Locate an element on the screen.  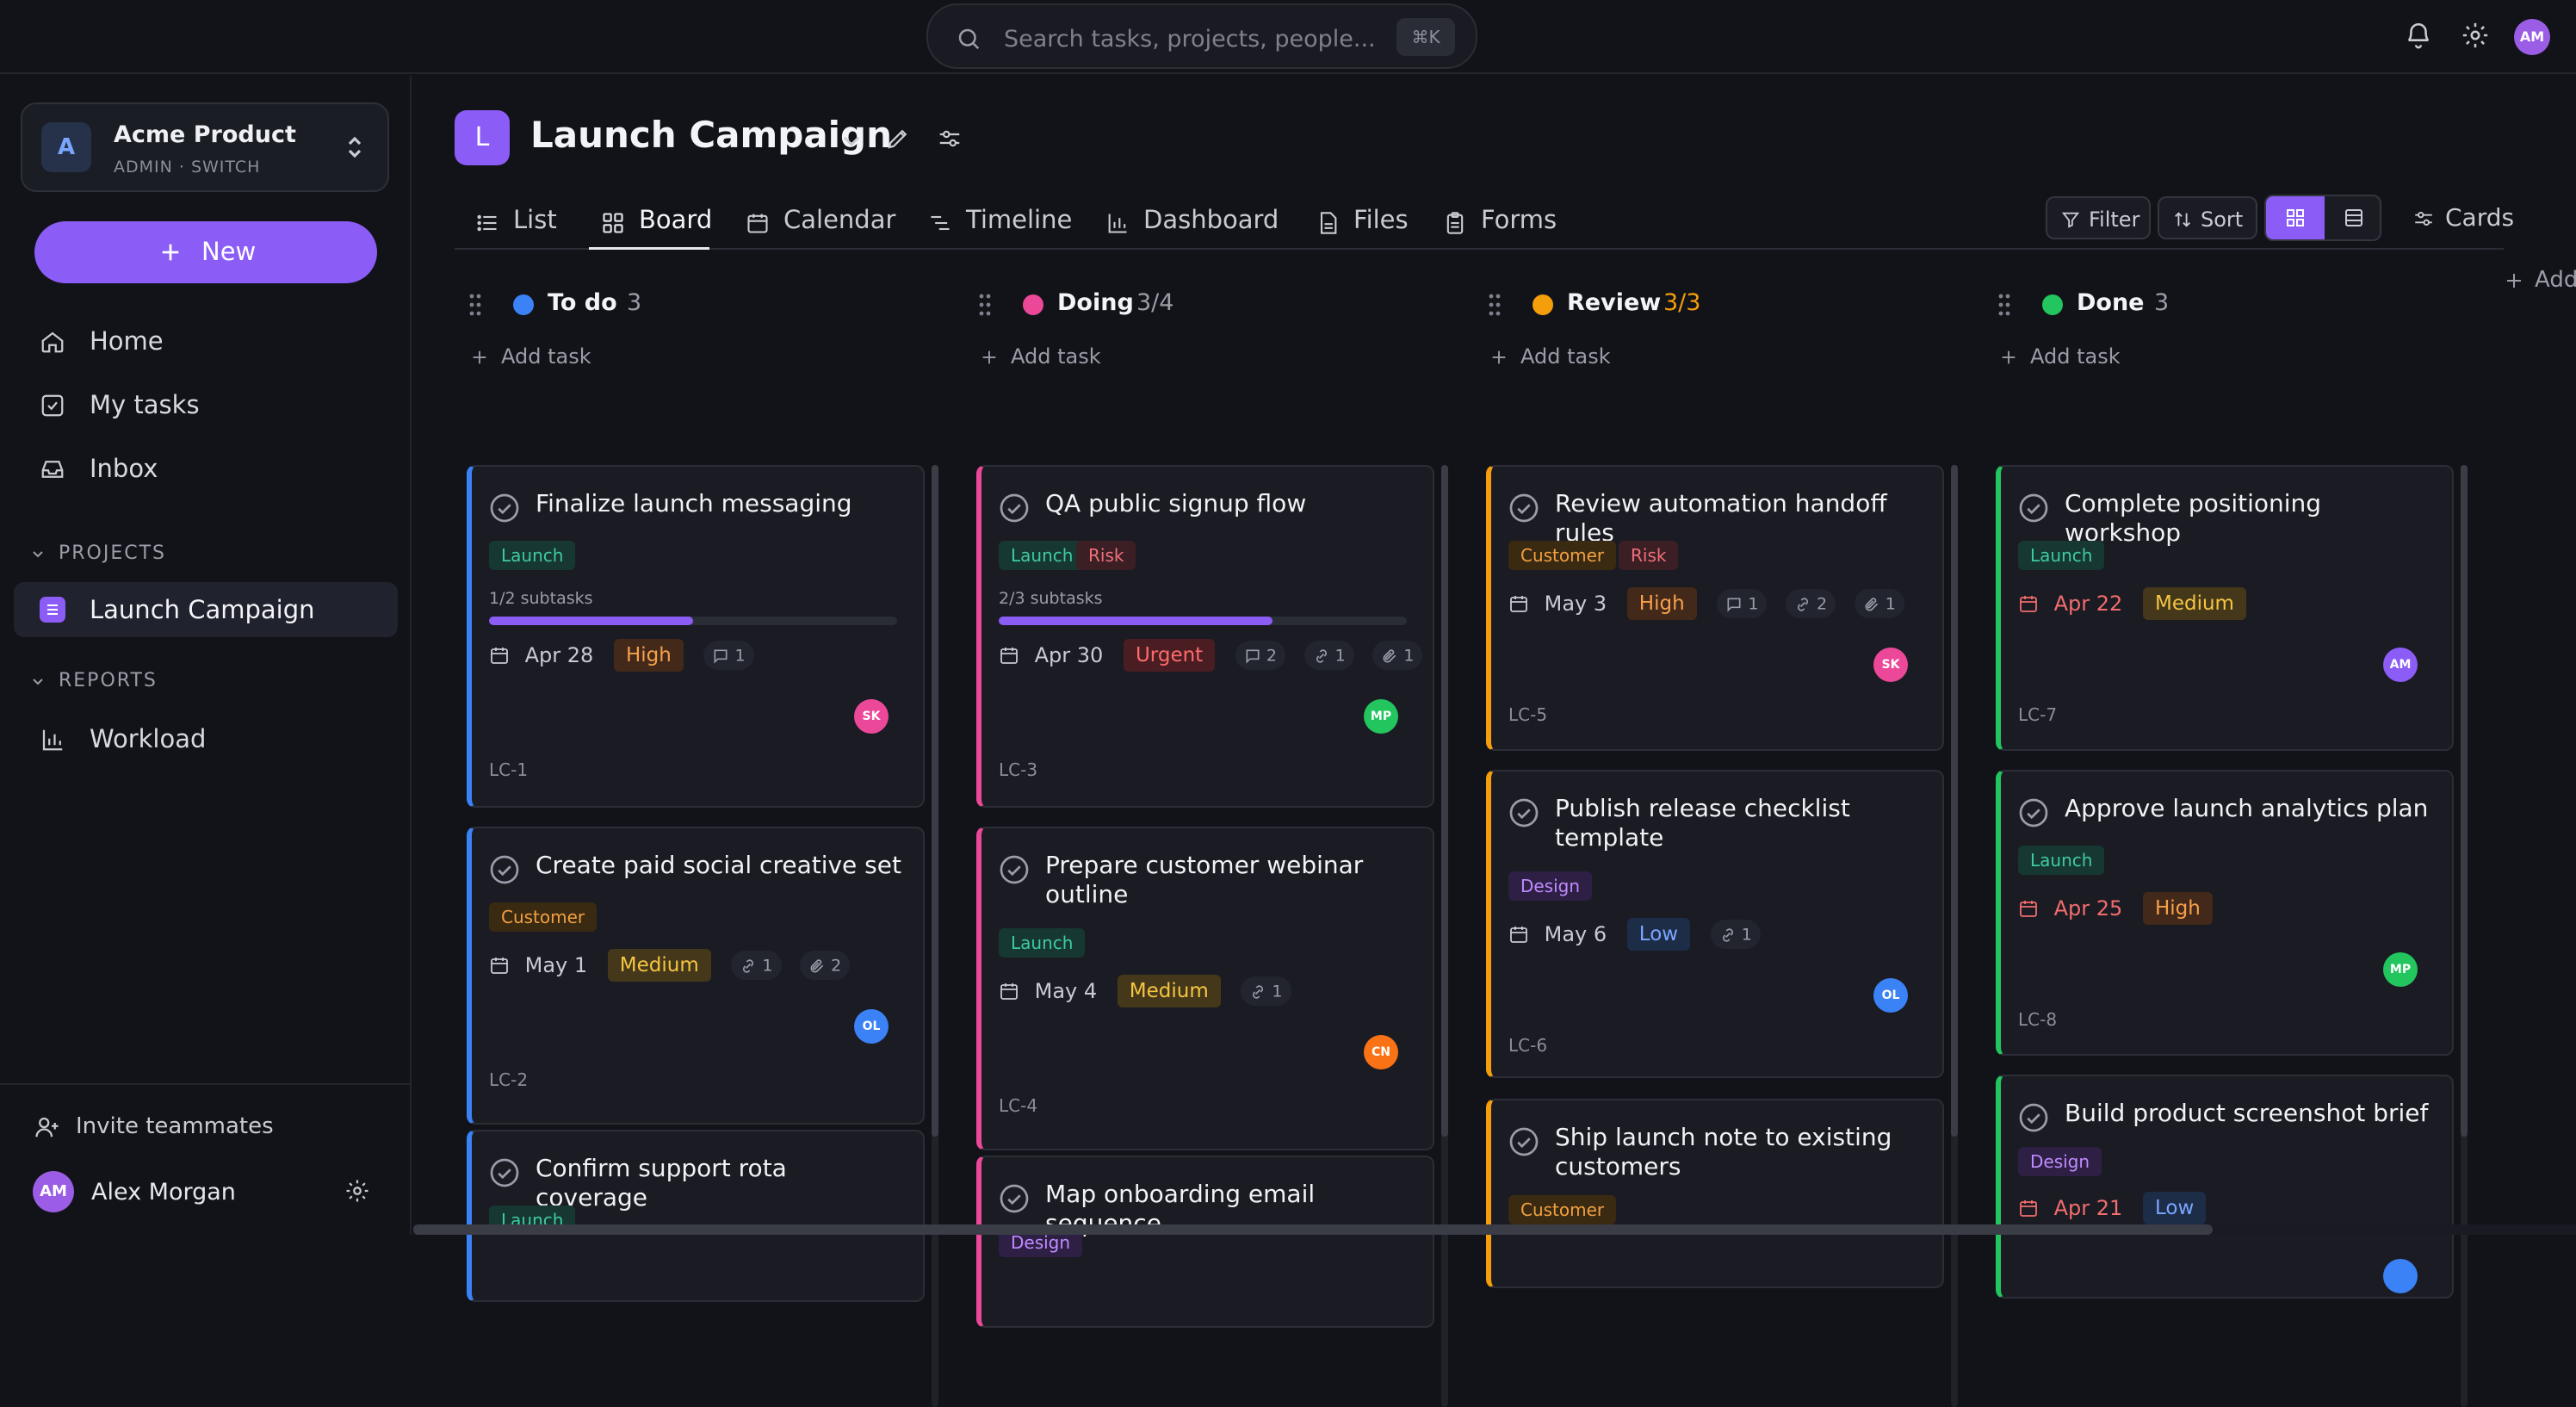
new-button: New is located at coordinates (206, 252).